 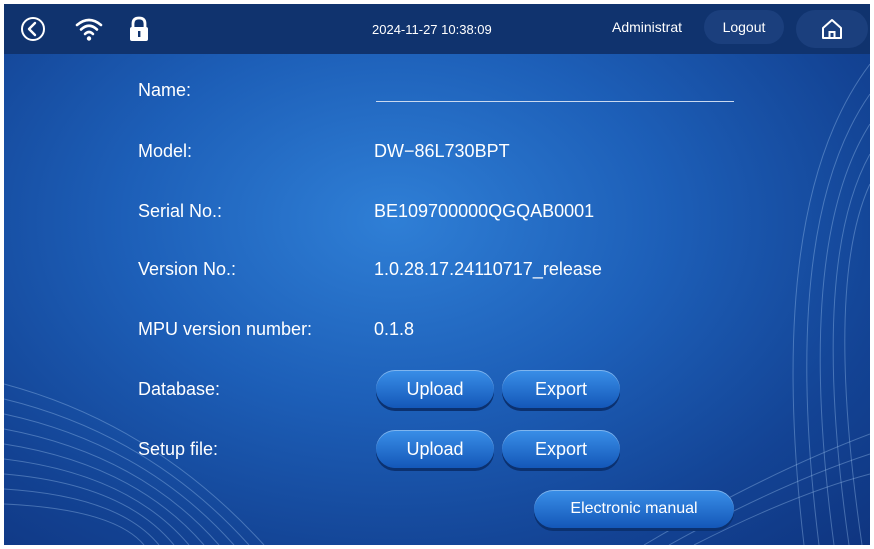 I want to click on model-label: Model:, so click(x=165, y=151).